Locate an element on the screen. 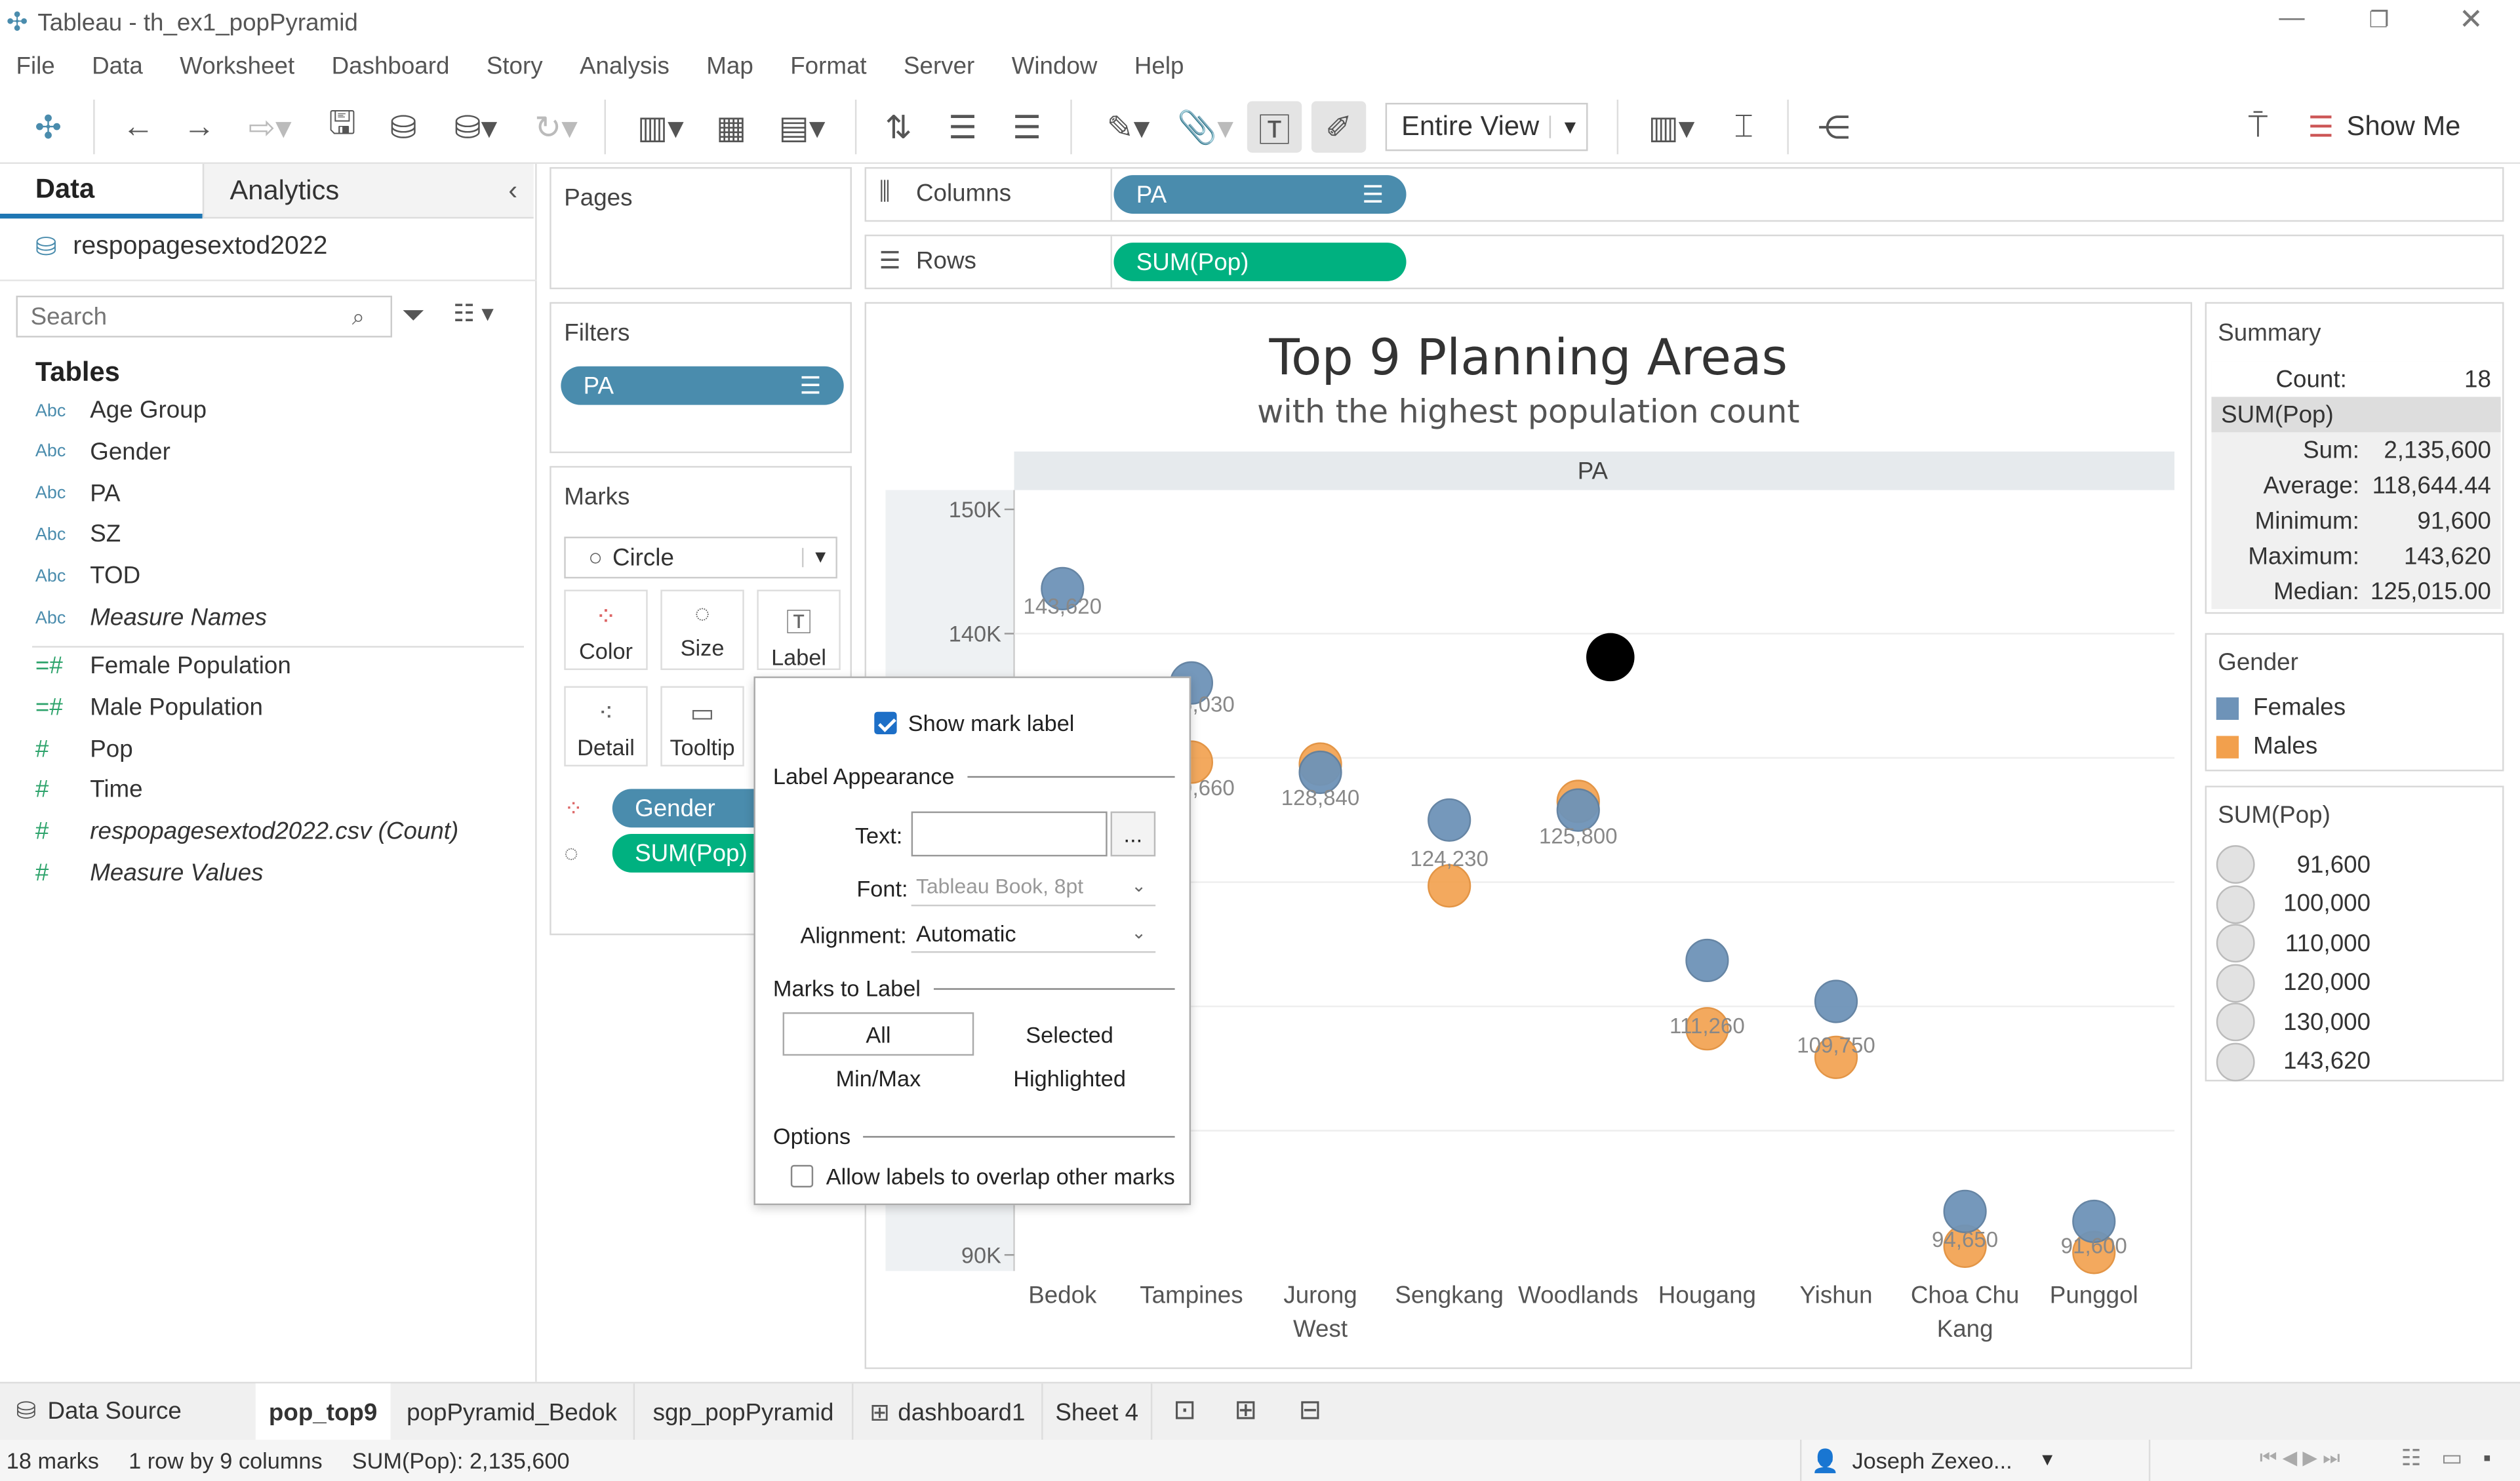 The width and height of the screenshot is (2520, 1481). new-worksheet-icon: ▥▾ is located at coordinates (661, 127).